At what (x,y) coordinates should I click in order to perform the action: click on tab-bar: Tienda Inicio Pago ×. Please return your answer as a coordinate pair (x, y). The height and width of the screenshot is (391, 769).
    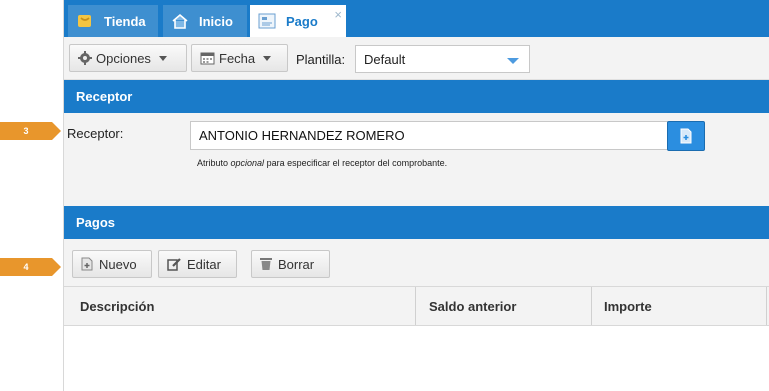
    Looking at the image, I should click on (416, 18).